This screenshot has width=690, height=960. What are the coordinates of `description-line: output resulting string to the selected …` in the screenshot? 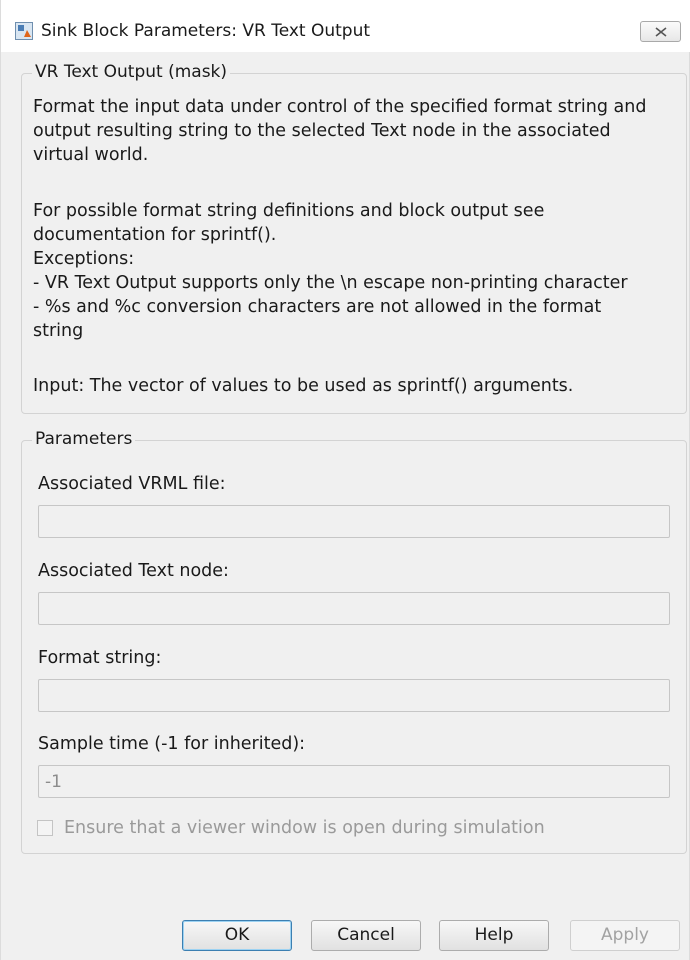 It's located at (322, 131).